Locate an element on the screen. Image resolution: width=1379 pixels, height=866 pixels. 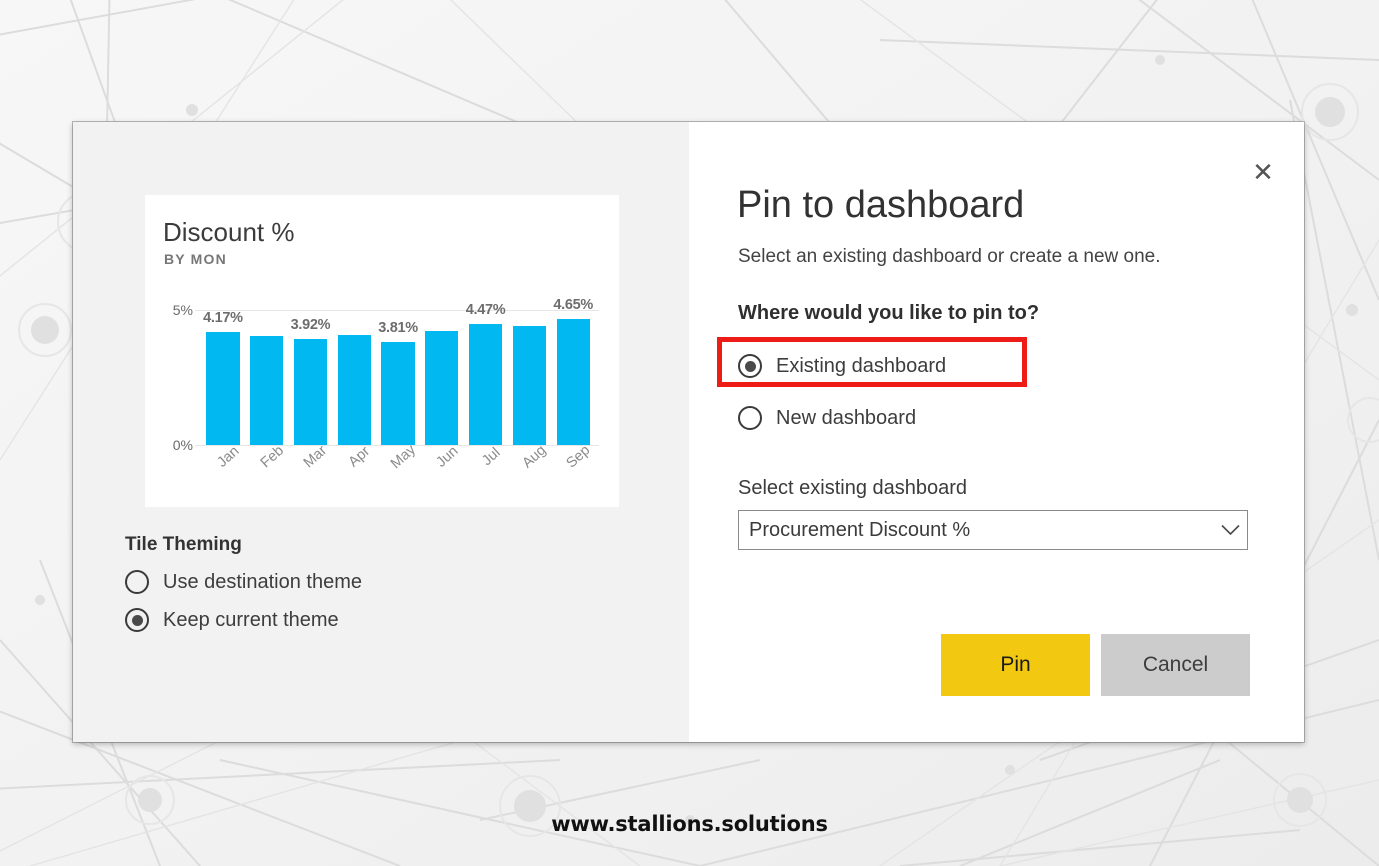
destination-option-0: Existing dashboard is located at coordinates (938, 366).